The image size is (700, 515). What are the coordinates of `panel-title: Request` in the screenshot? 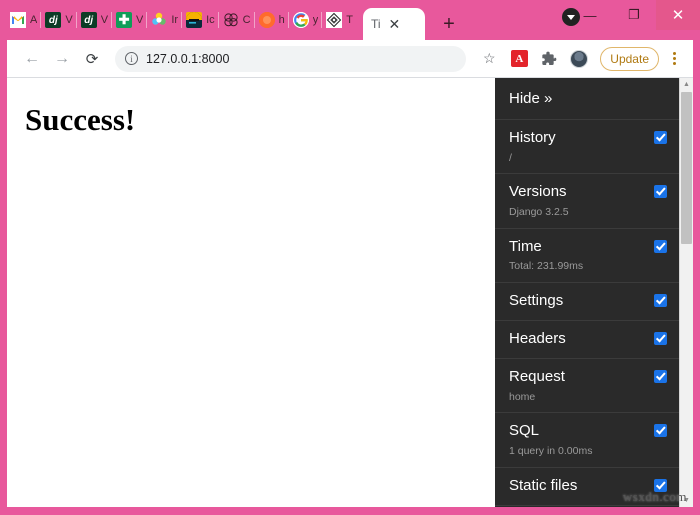 It's located at (537, 377).